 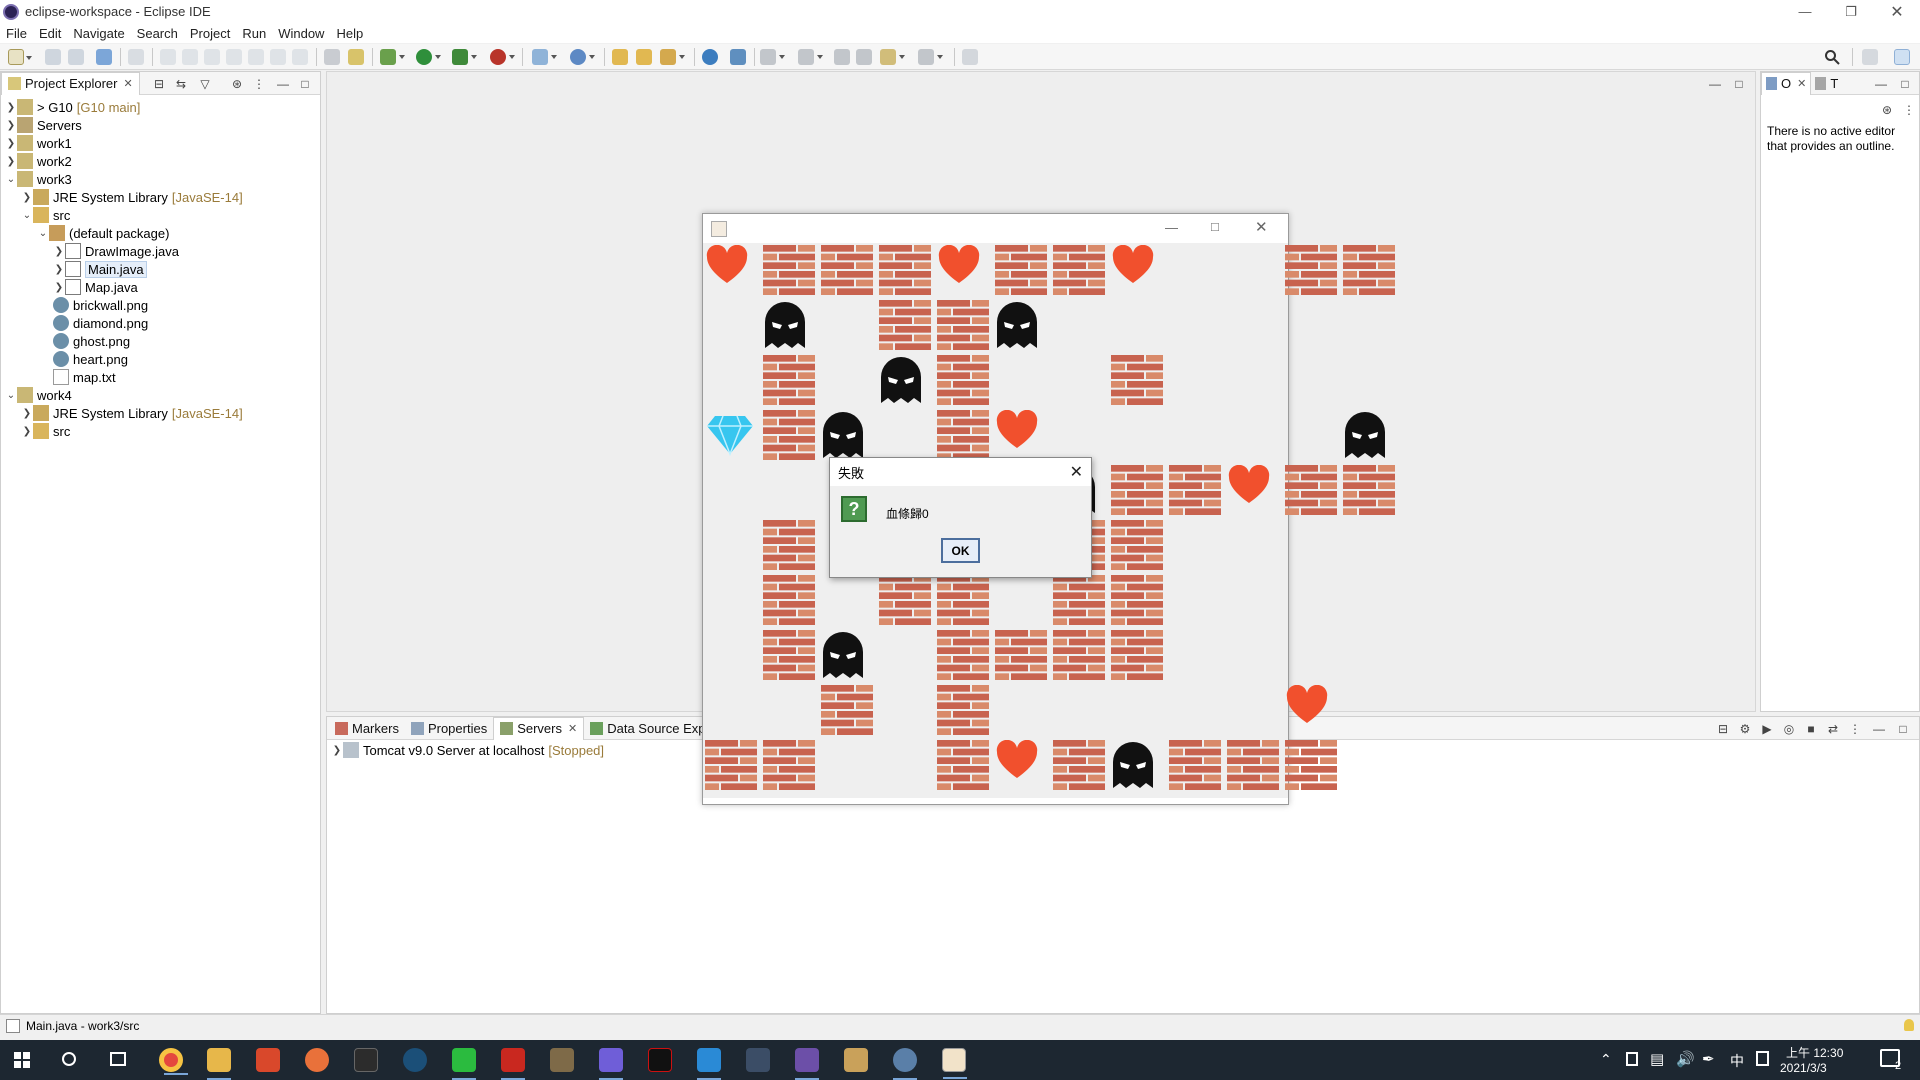 What do you see at coordinates (190, 57) in the screenshot?
I see `suspend-icon` at bounding box center [190, 57].